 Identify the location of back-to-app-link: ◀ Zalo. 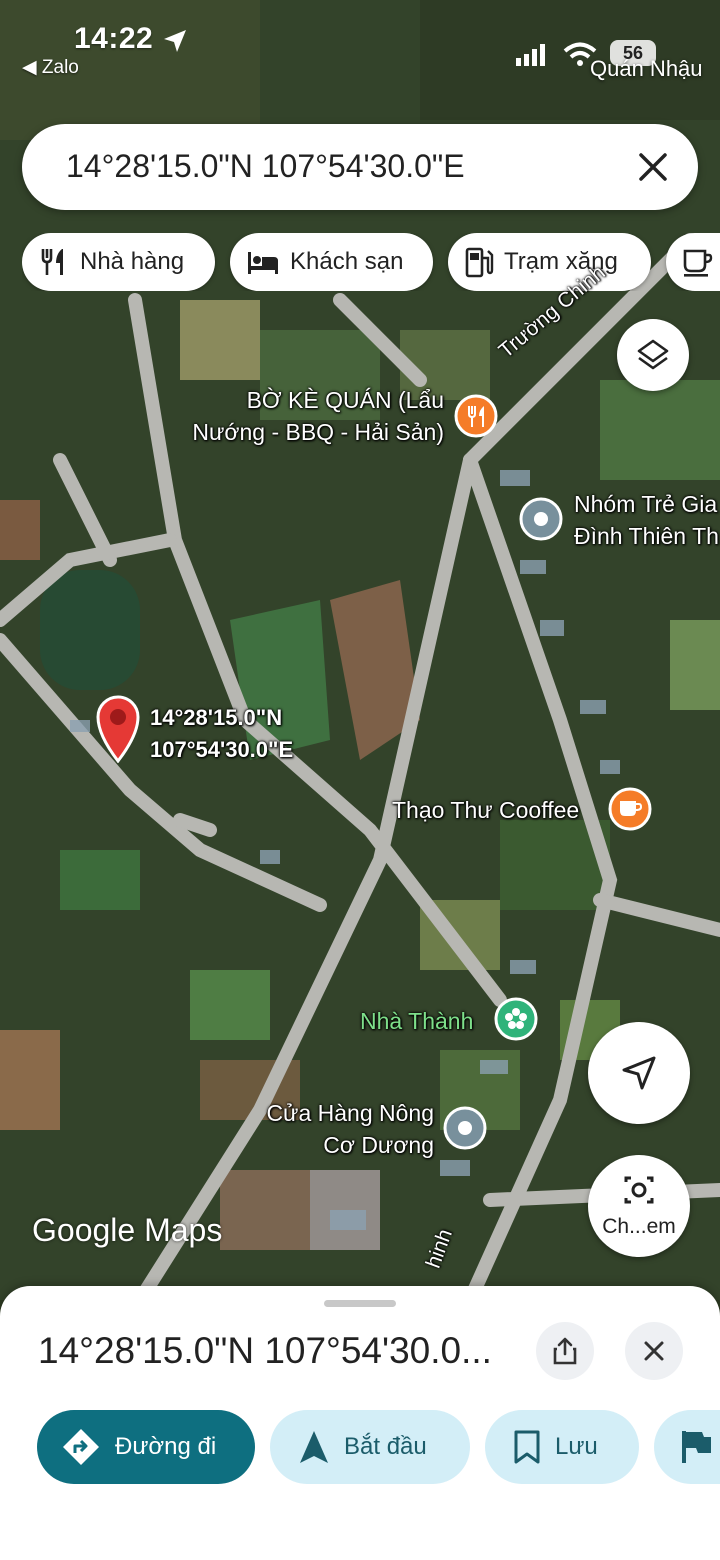
(50, 67).